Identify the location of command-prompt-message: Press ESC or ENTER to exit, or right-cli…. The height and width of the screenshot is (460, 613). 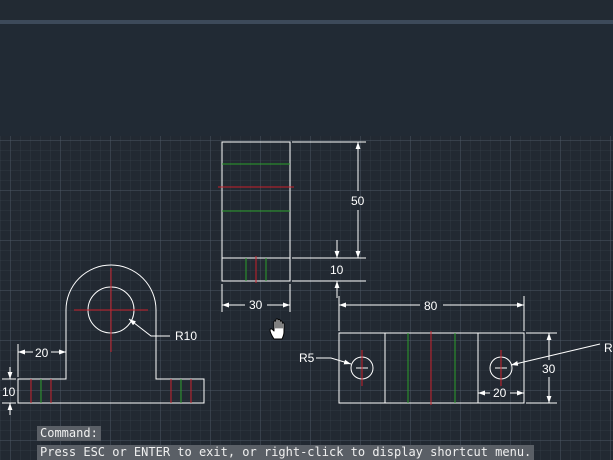
(286, 452).